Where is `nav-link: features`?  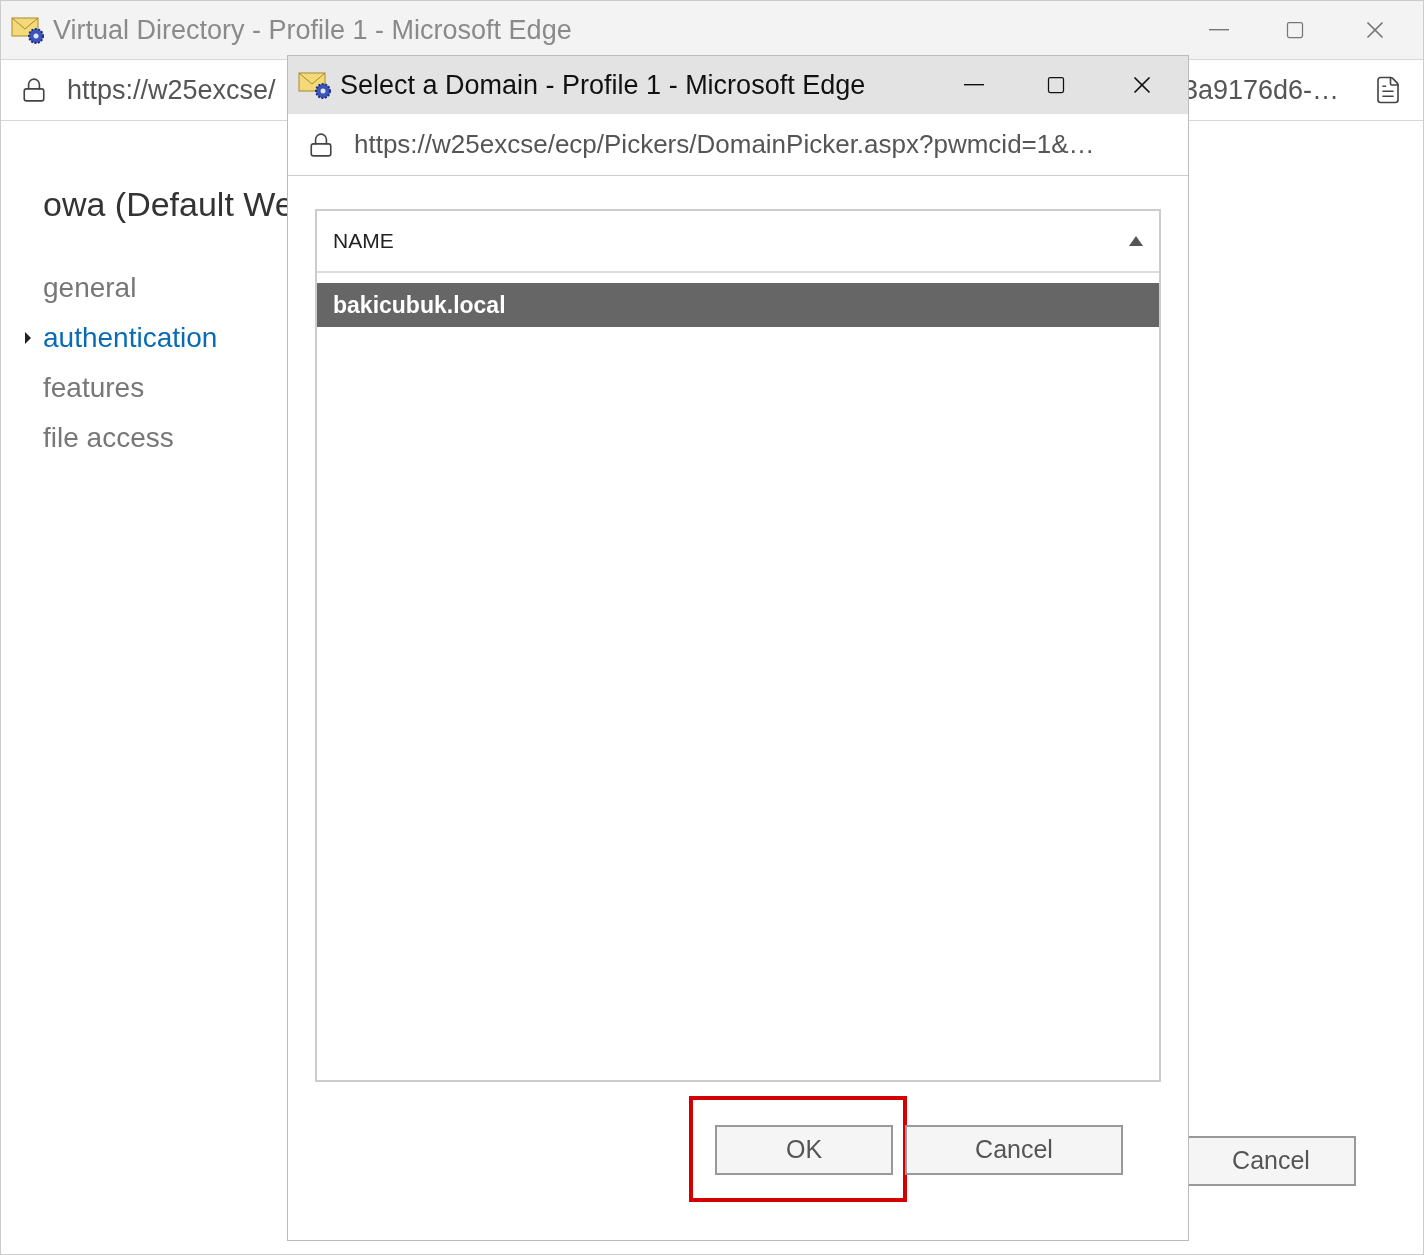 nav-link: features is located at coordinates (94, 388).